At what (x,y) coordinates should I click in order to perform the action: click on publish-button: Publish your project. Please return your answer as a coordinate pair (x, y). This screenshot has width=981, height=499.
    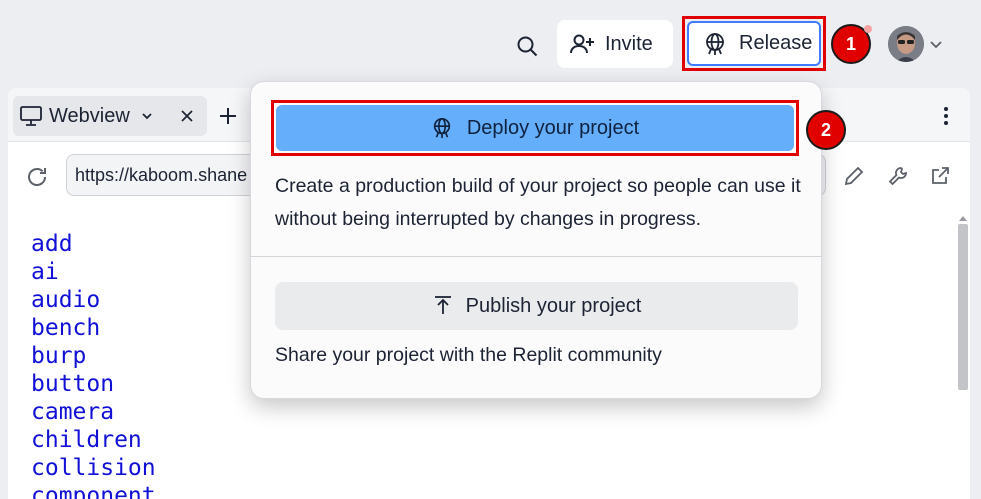
    Looking at the image, I should click on (536, 306).